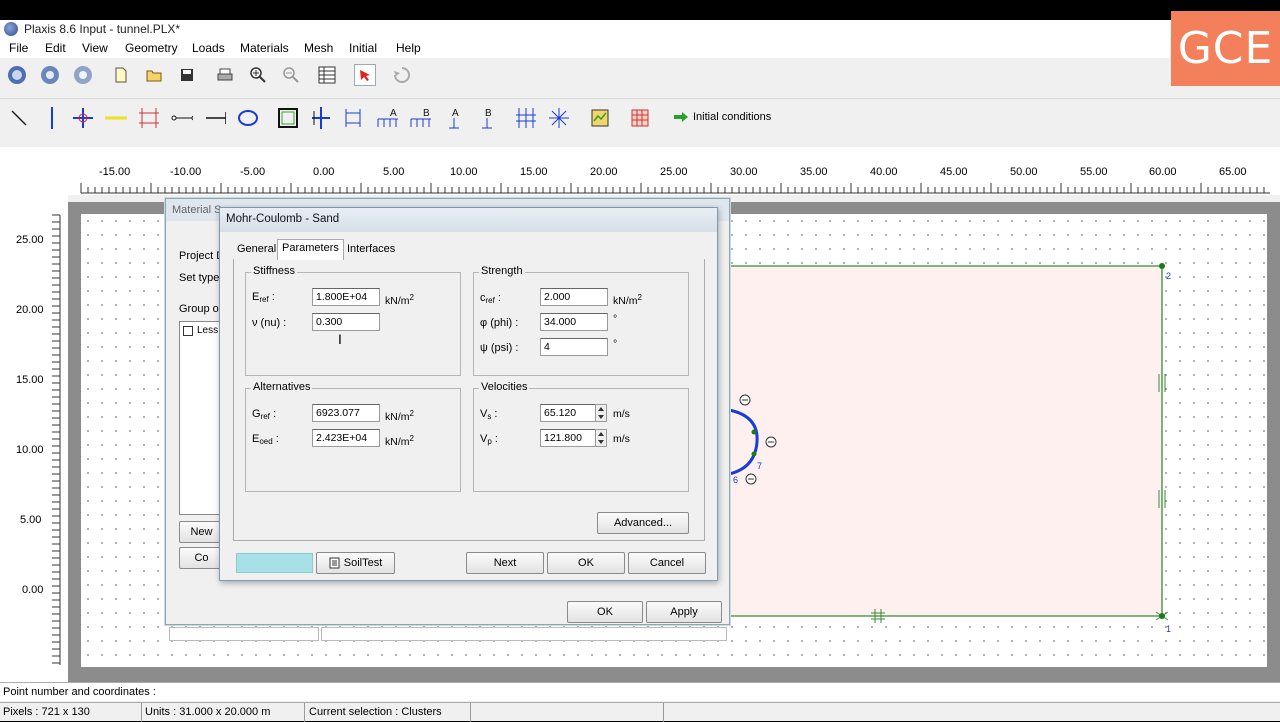 This screenshot has height=722, width=1280. Describe the element at coordinates (55, 48) in the screenshot. I see `menu-edit: Edit` at that location.